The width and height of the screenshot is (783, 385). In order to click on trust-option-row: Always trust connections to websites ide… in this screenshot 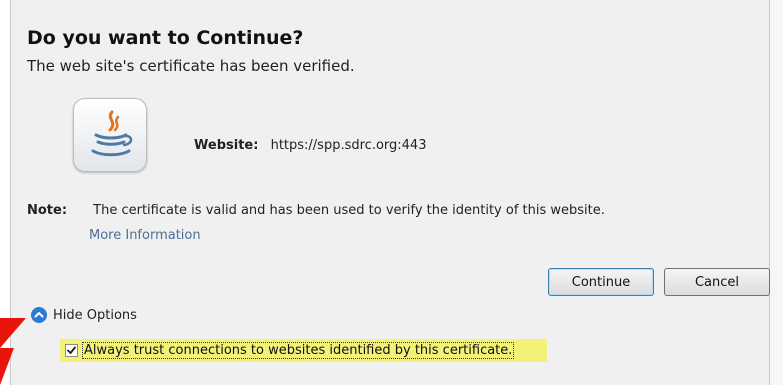, I will do `click(303, 350)`.